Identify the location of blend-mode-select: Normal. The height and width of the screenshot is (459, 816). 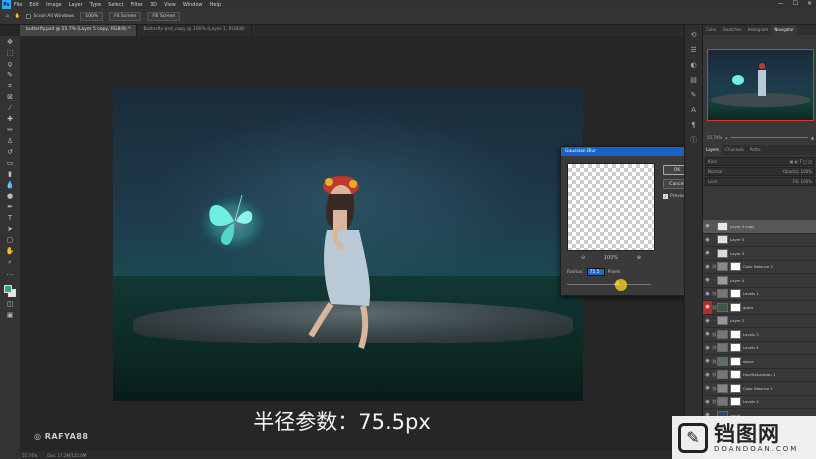
(715, 171).